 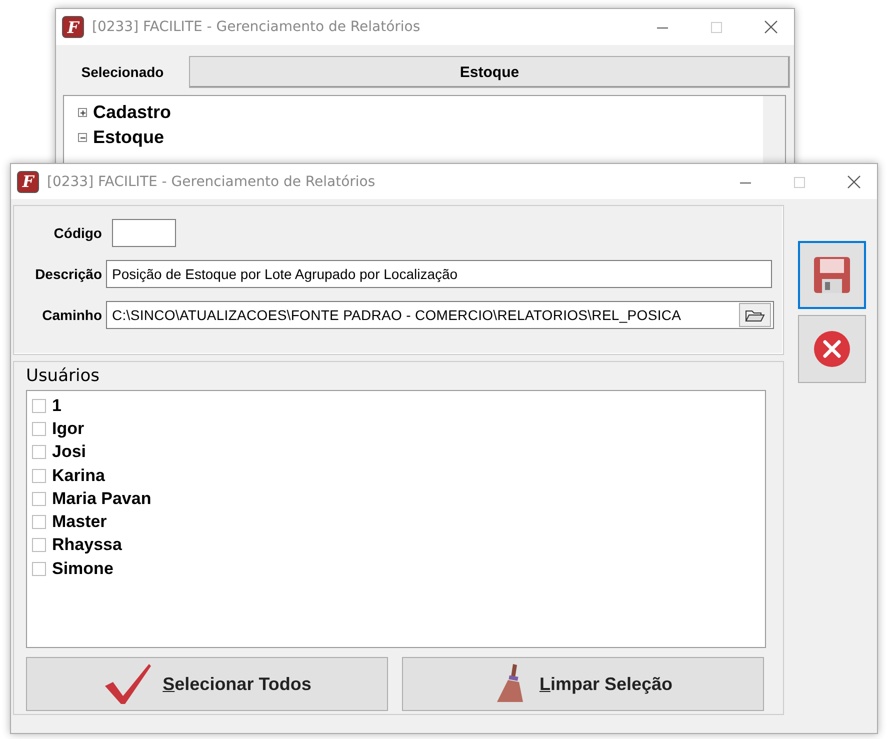 What do you see at coordinates (71, 315) in the screenshot?
I see `field-label: Caminho` at bounding box center [71, 315].